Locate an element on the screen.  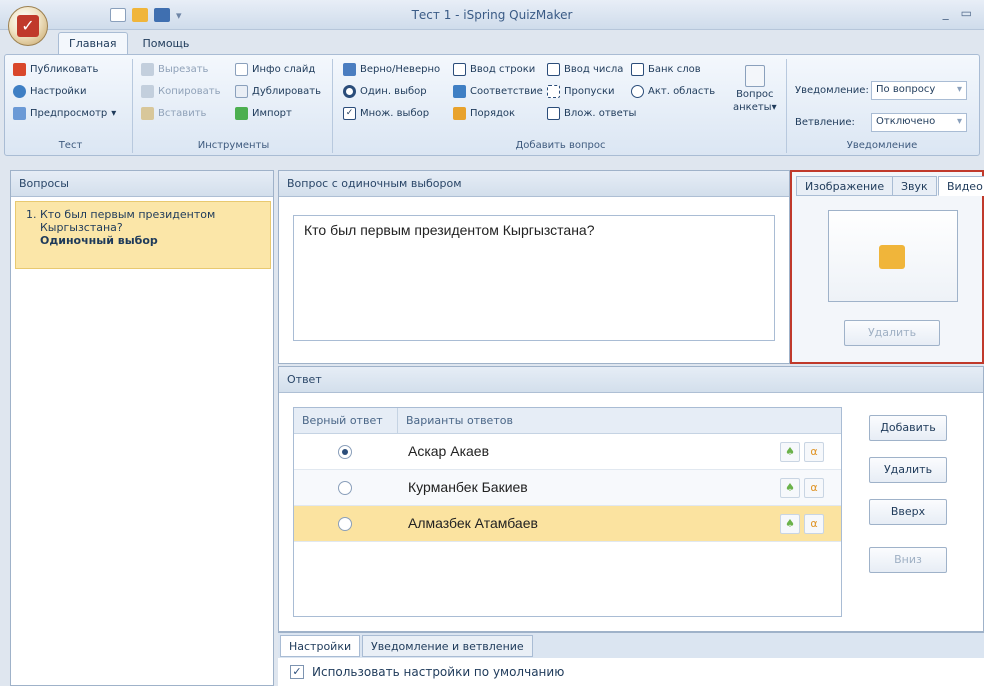
quizmaker-logo-icon: ✓ is located at coordinates (28, 26).